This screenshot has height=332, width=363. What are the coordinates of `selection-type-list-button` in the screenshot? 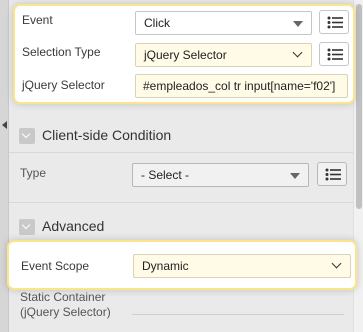 It's located at (334, 54).